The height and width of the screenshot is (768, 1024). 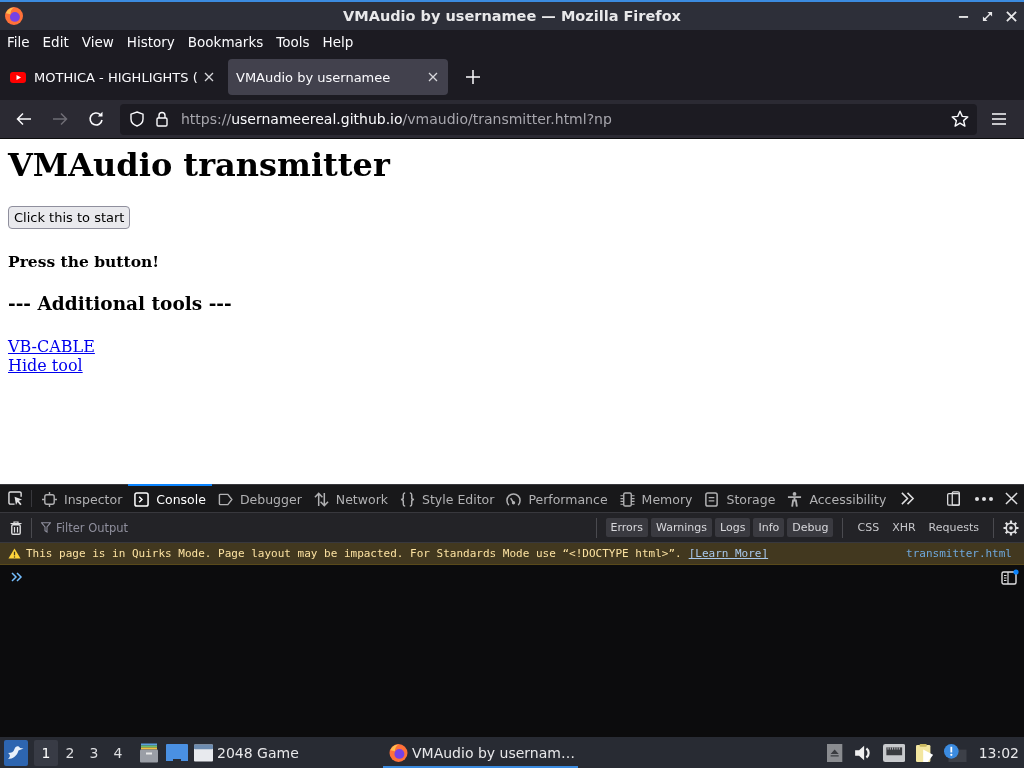 What do you see at coordinates (338, 42) in the screenshot?
I see `menu-item: Help` at bounding box center [338, 42].